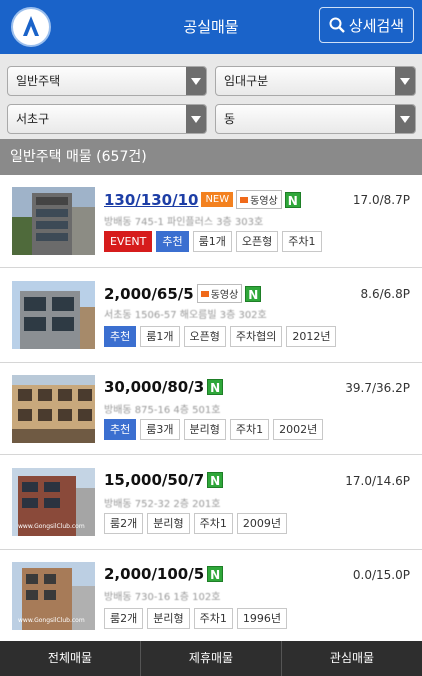 This screenshot has width=422, height=676. I want to click on listing-area: 0.0/15.0P, so click(381, 575).